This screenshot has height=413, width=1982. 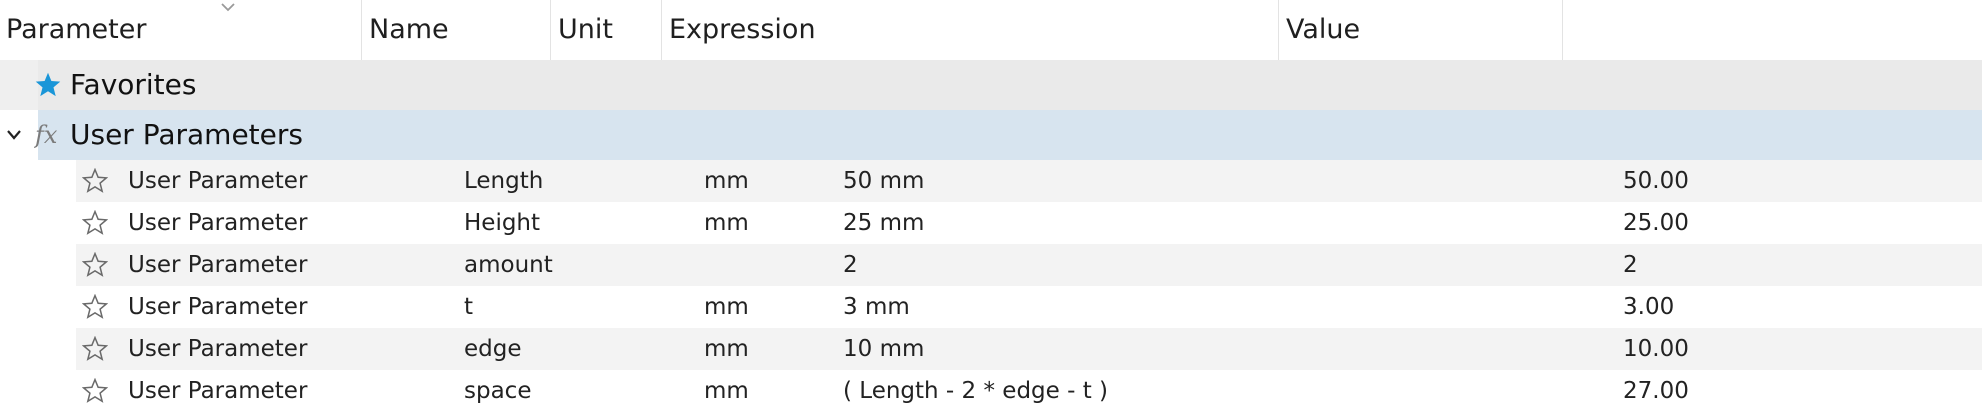 What do you see at coordinates (14, 135) in the screenshot?
I see `chevron-down-icon` at bounding box center [14, 135].